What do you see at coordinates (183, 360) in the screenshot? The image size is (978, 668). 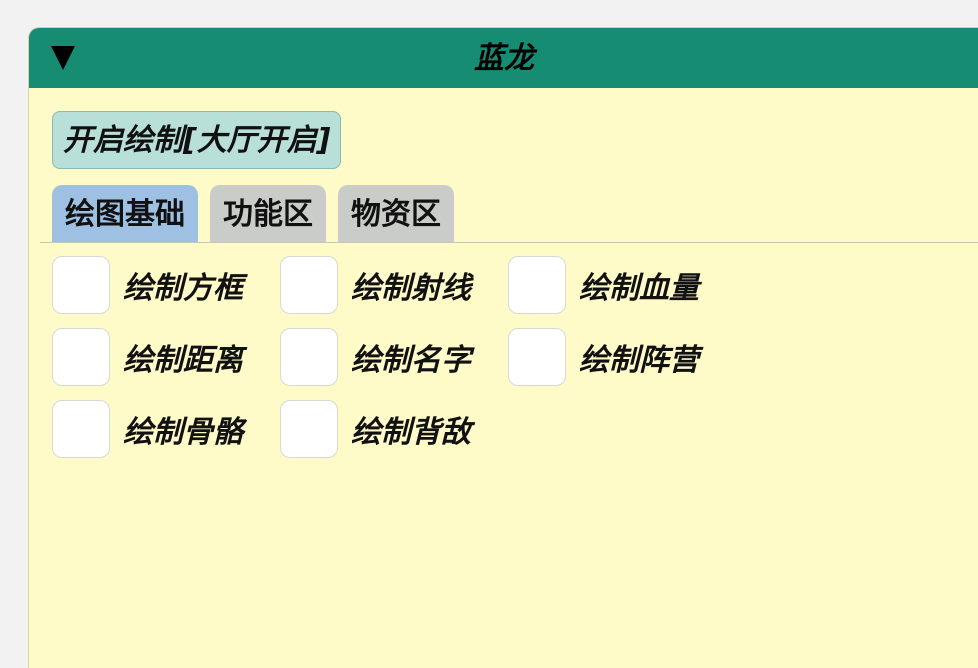 I see `draw-distance-label: 绘制距离` at bounding box center [183, 360].